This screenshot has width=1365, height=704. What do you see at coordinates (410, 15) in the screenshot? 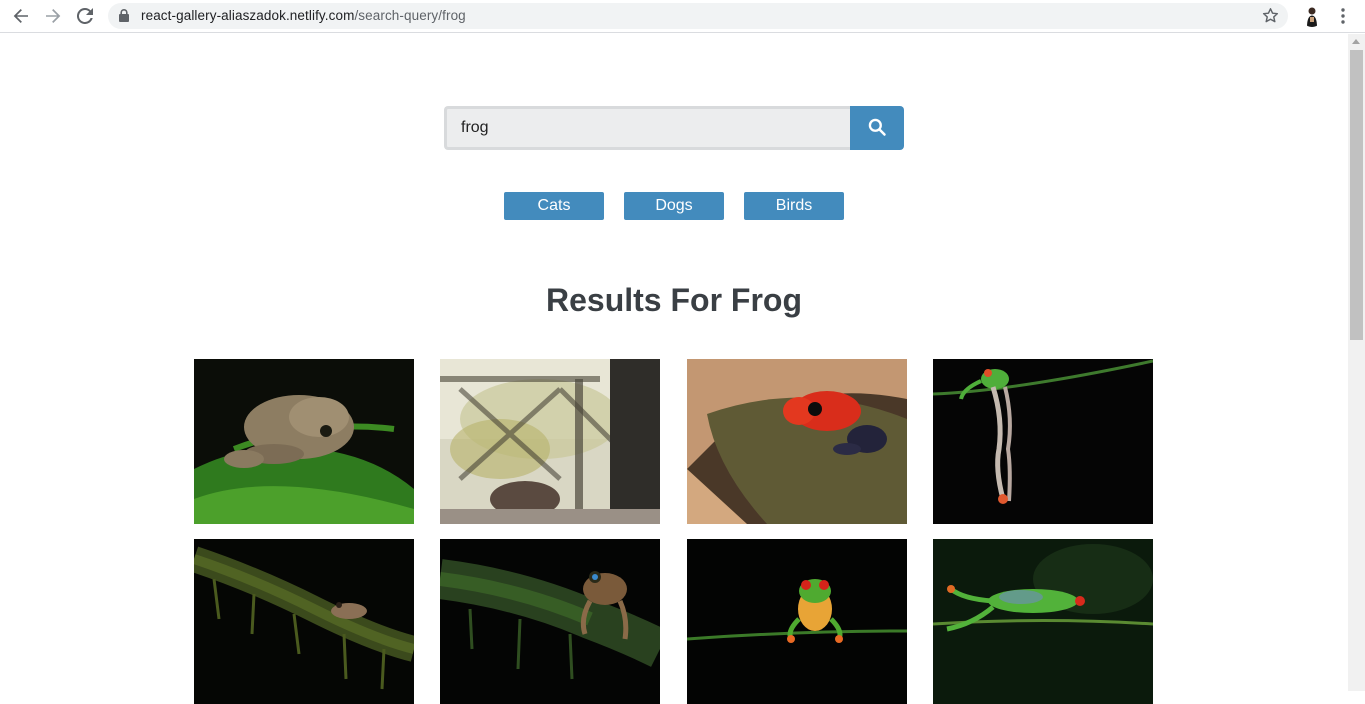
I see `url-path: /search-query/frog` at bounding box center [410, 15].